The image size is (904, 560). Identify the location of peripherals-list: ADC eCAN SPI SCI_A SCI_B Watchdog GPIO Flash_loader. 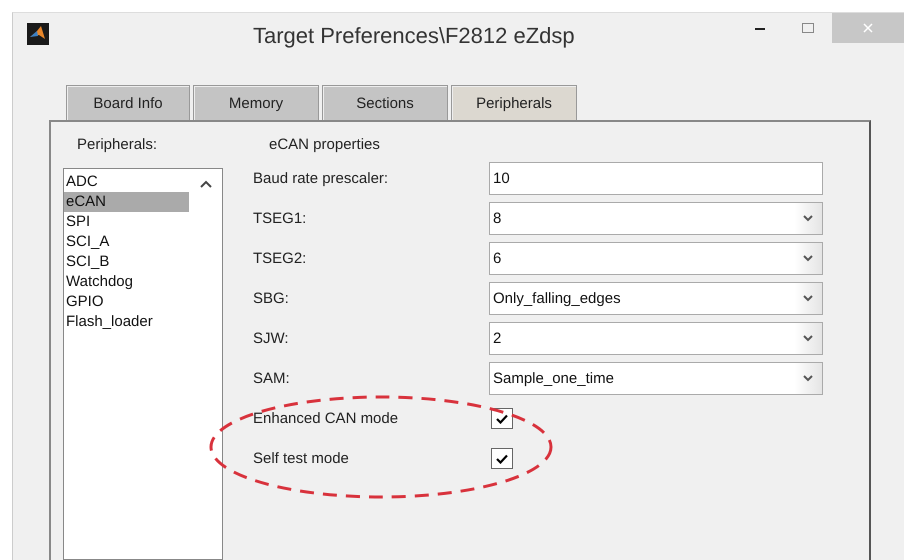
(143, 364).